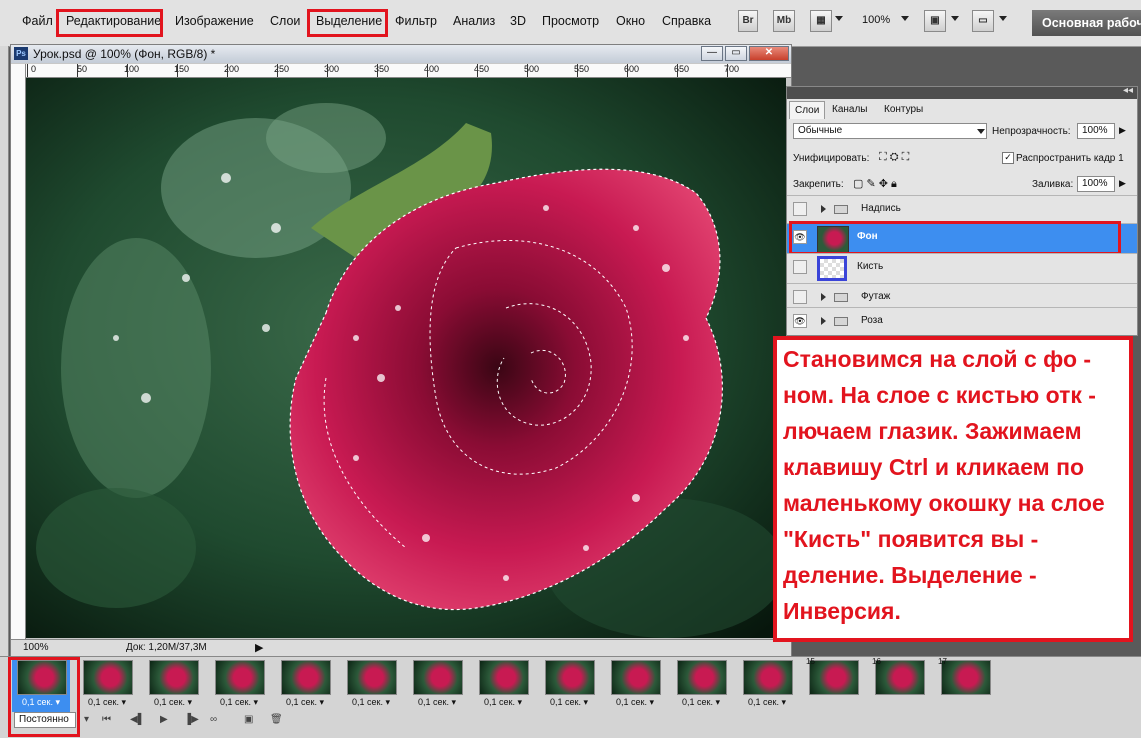 The width and height of the screenshot is (1141, 738). Describe the element at coordinates (4, 351) in the screenshot. I see `tools-panel-edge` at that location.